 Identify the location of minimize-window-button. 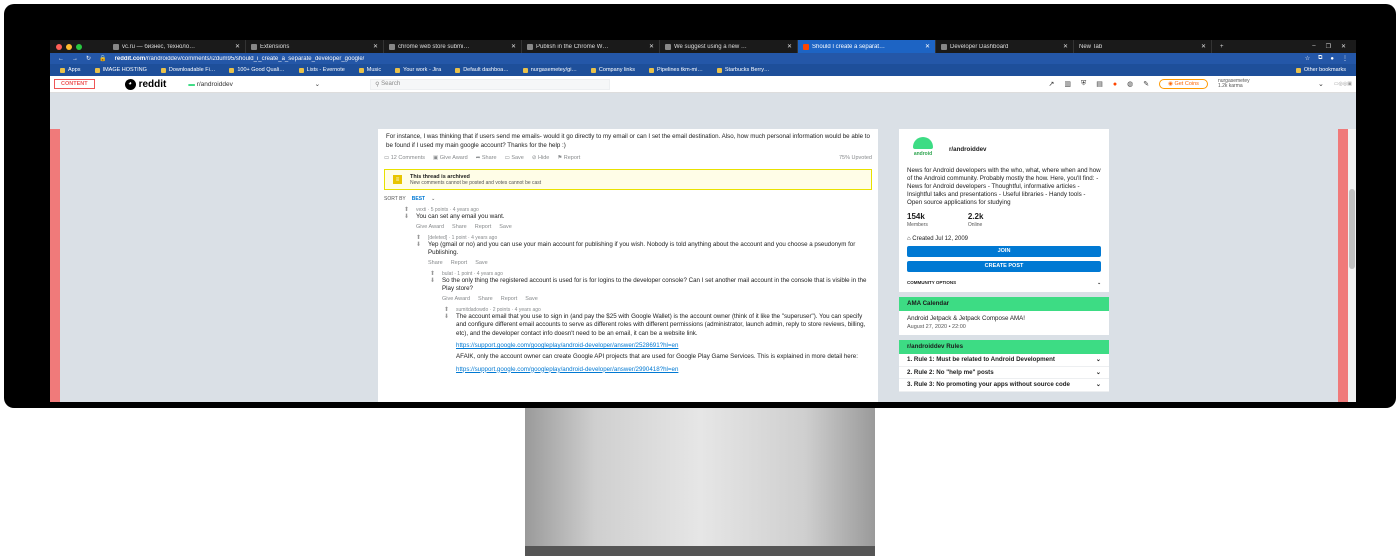
(69, 46).